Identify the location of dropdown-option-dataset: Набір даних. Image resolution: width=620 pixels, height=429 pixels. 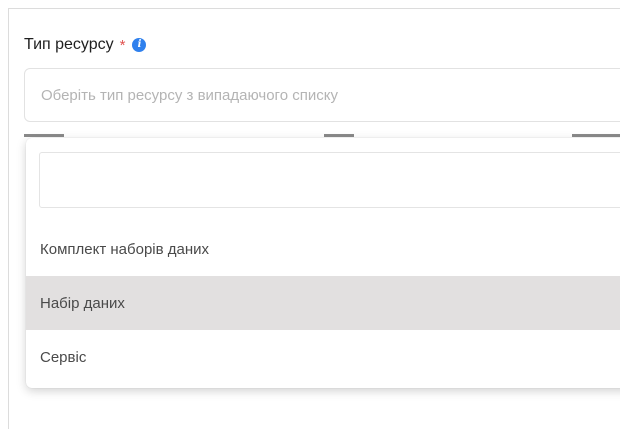
(323, 303).